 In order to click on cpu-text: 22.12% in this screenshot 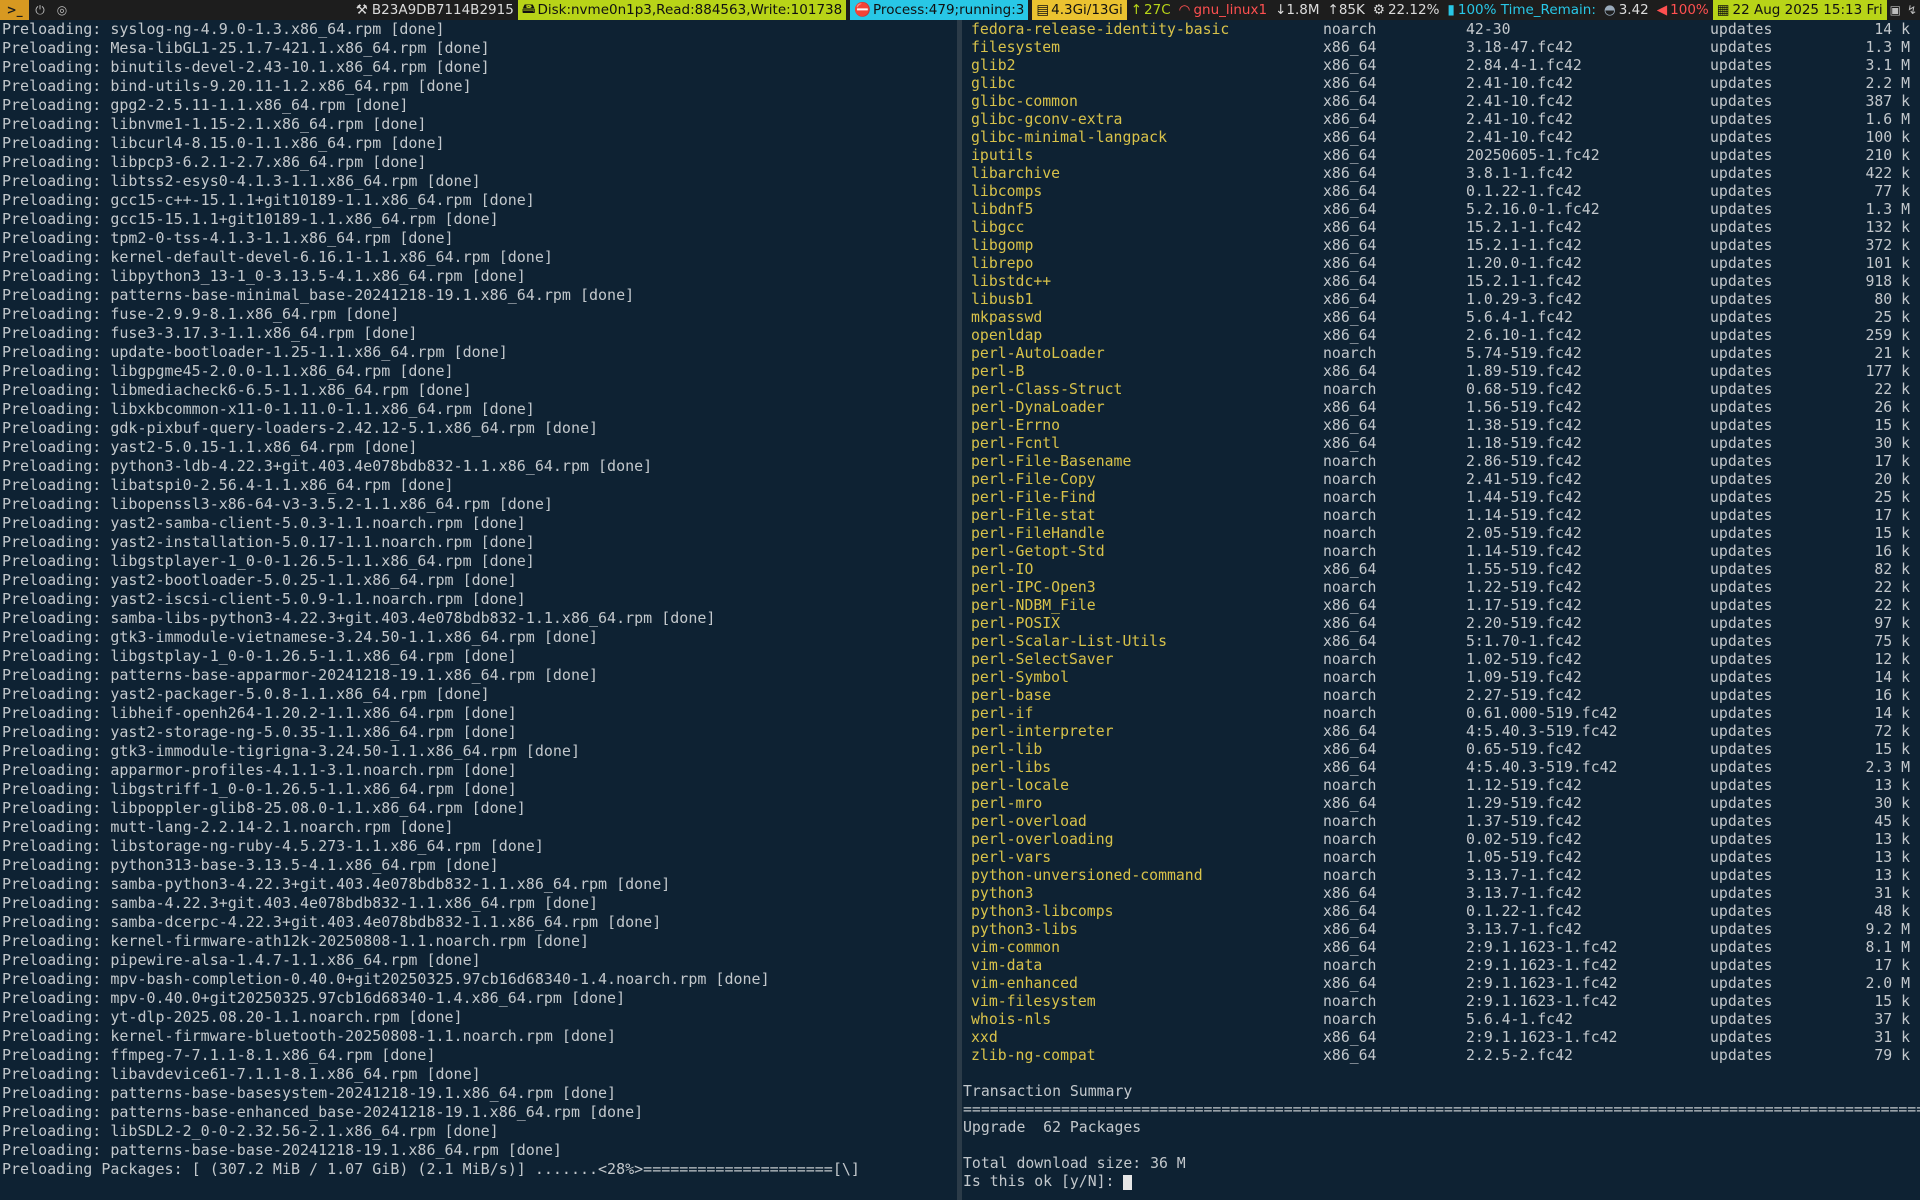, I will do `click(1413, 10)`.